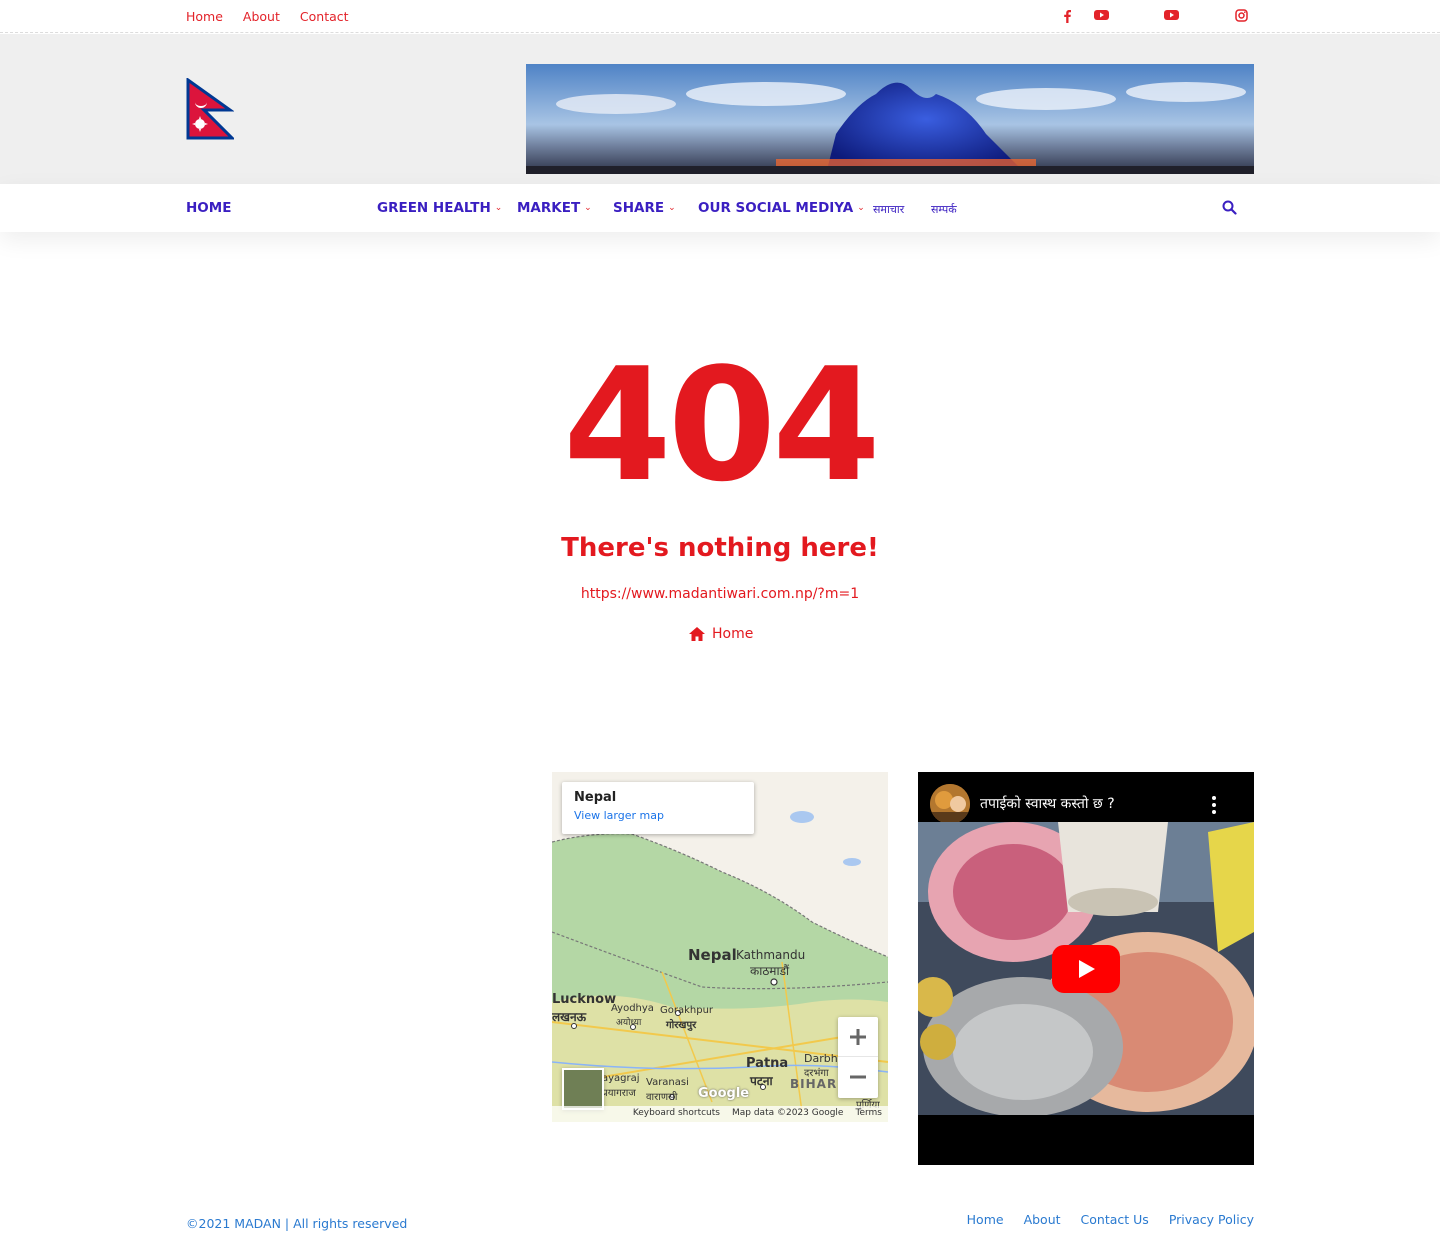  I want to click on top-link-home: Home, so click(204, 16).